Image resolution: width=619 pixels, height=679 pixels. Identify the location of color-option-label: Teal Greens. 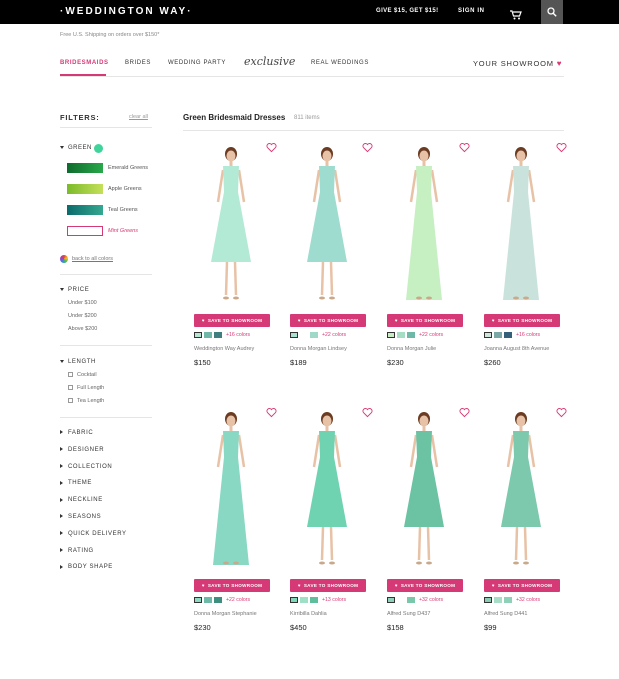
(123, 210).